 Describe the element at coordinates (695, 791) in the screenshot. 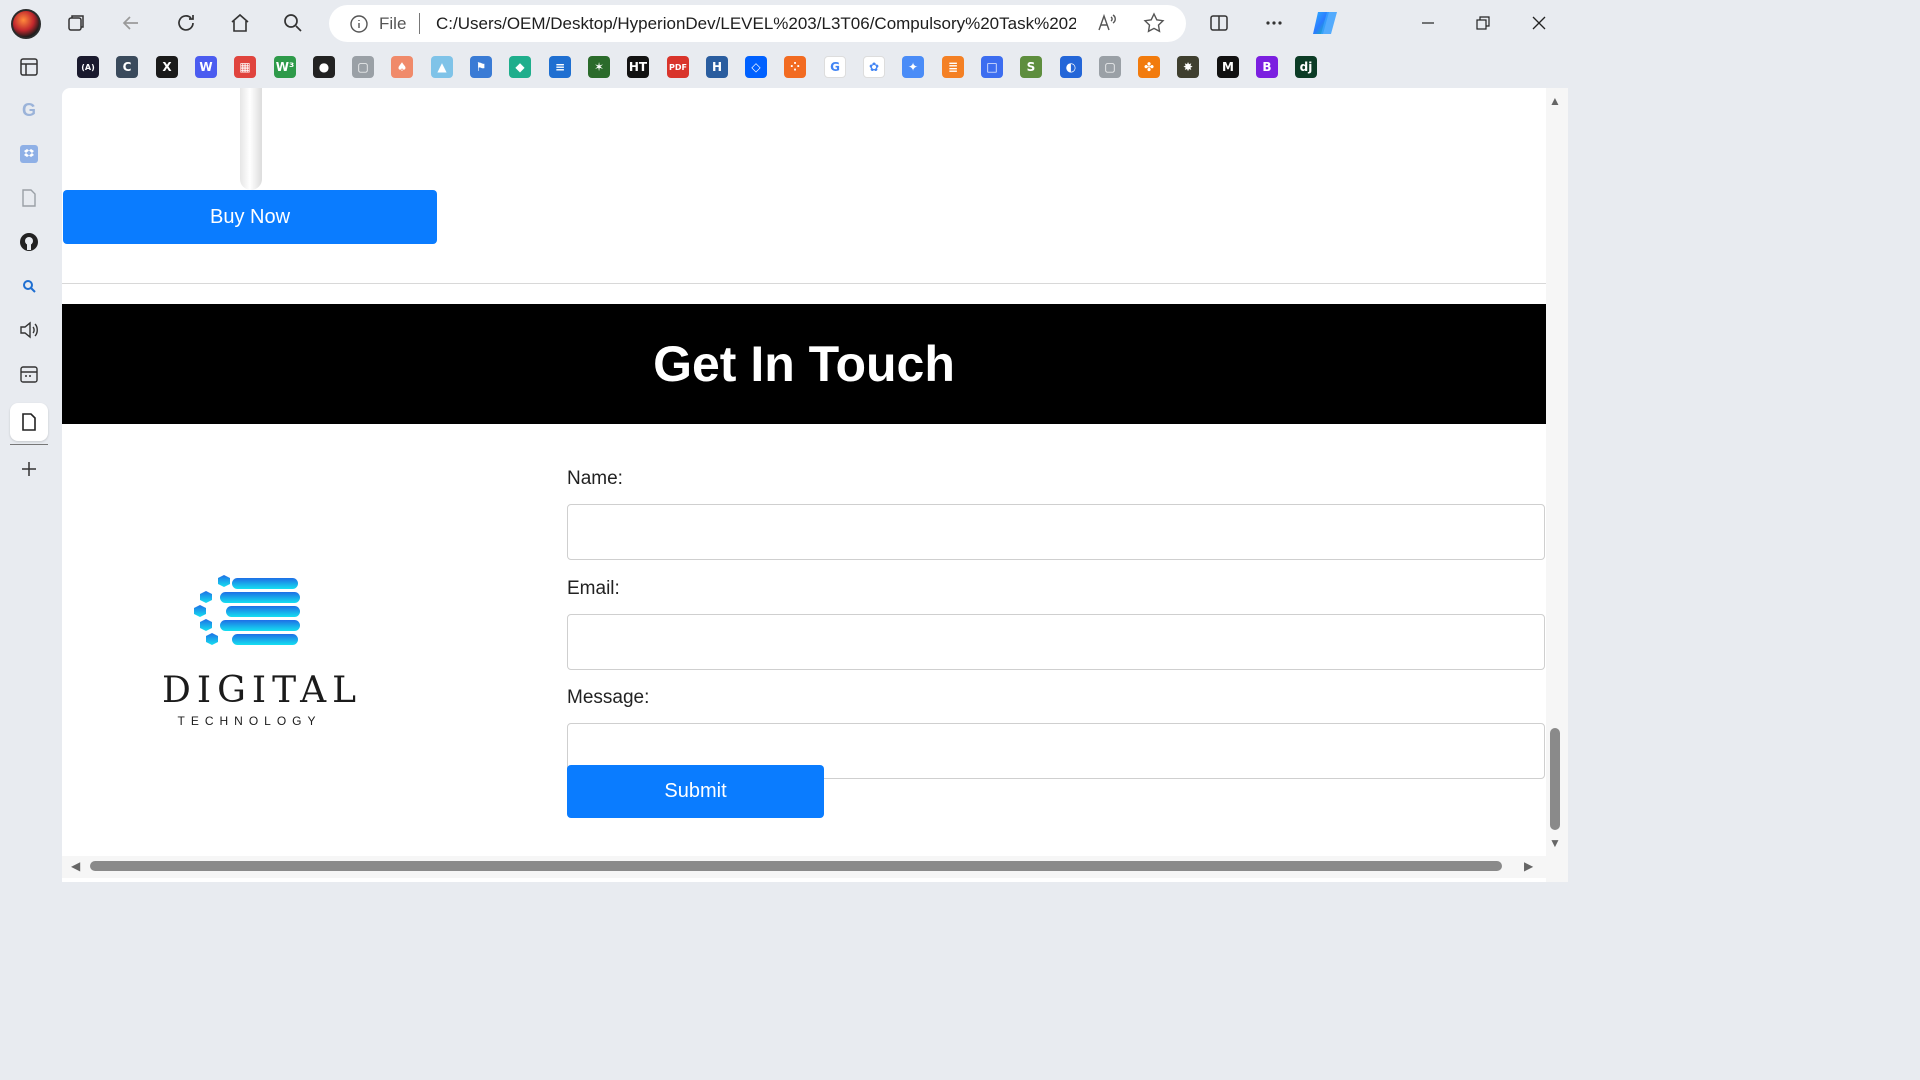

I see `submit-button: Submit` at that location.